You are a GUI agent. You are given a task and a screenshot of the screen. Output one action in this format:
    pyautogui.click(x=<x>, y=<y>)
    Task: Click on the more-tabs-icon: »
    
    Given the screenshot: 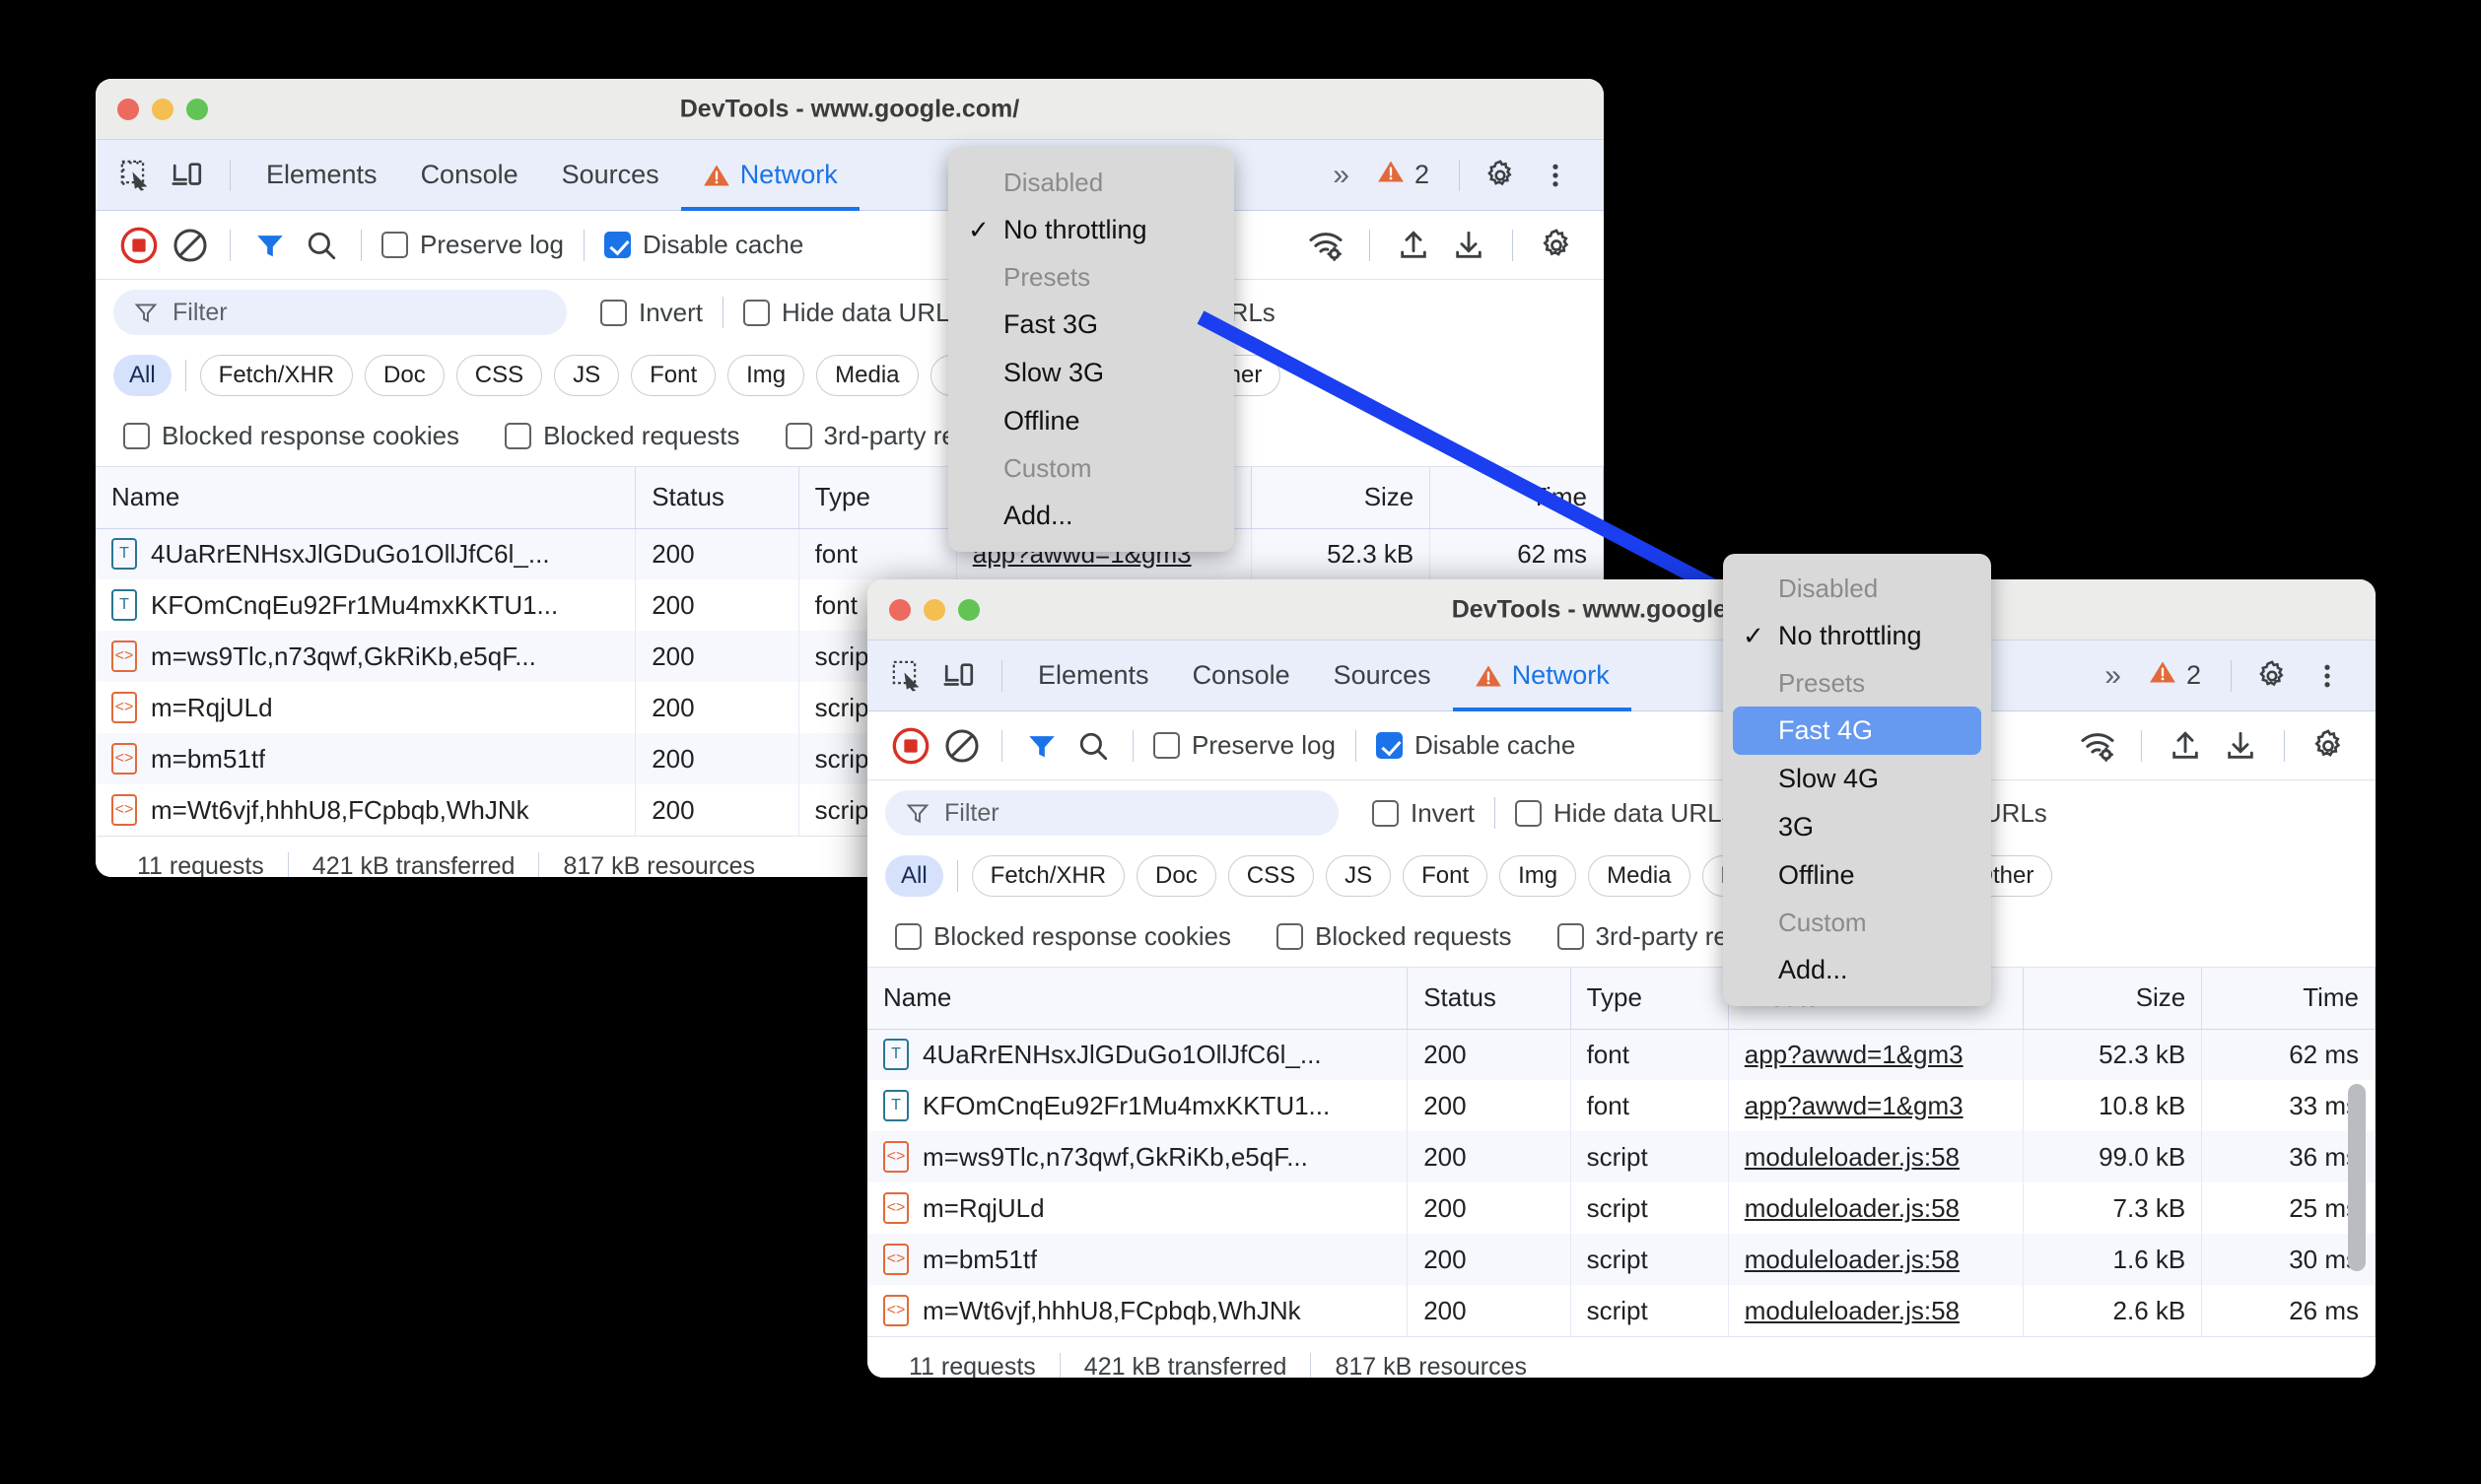 What is the action you would take?
    pyautogui.click(x=1339, y=175)
    